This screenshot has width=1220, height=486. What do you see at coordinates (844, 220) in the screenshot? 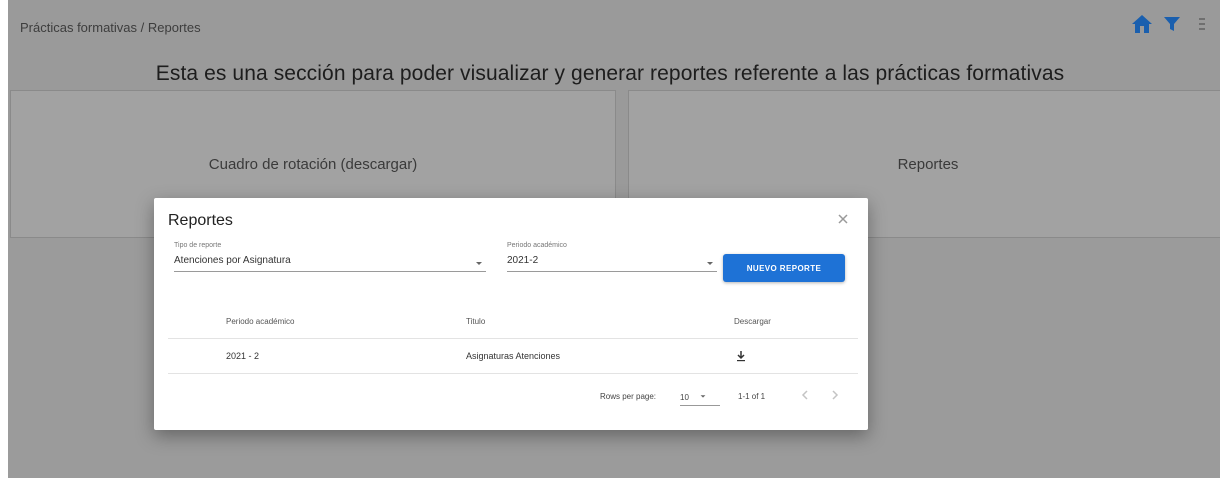
I see `close-icon` at bounding box center [844, 220].